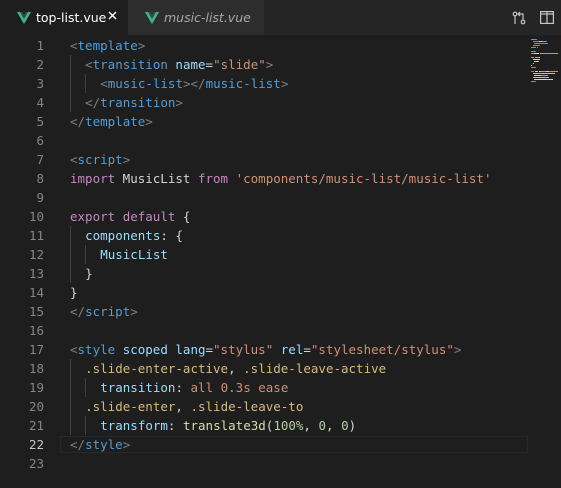  I want to click on line-number: 4, so click(40, 102).